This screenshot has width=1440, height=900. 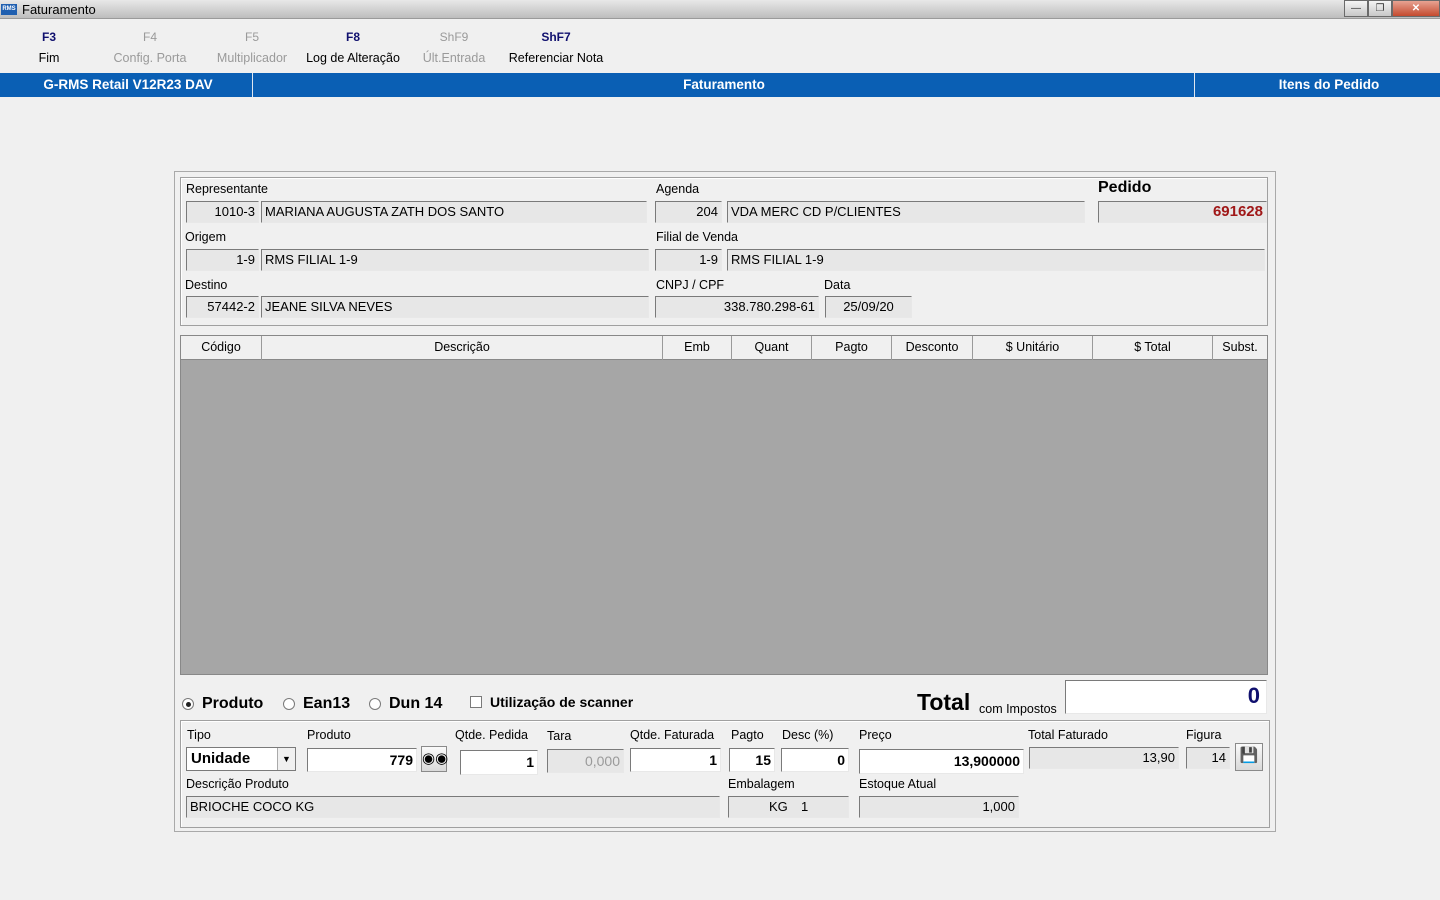 I want to click on filial-code-field: 1-9, so click(x=688, y=260).